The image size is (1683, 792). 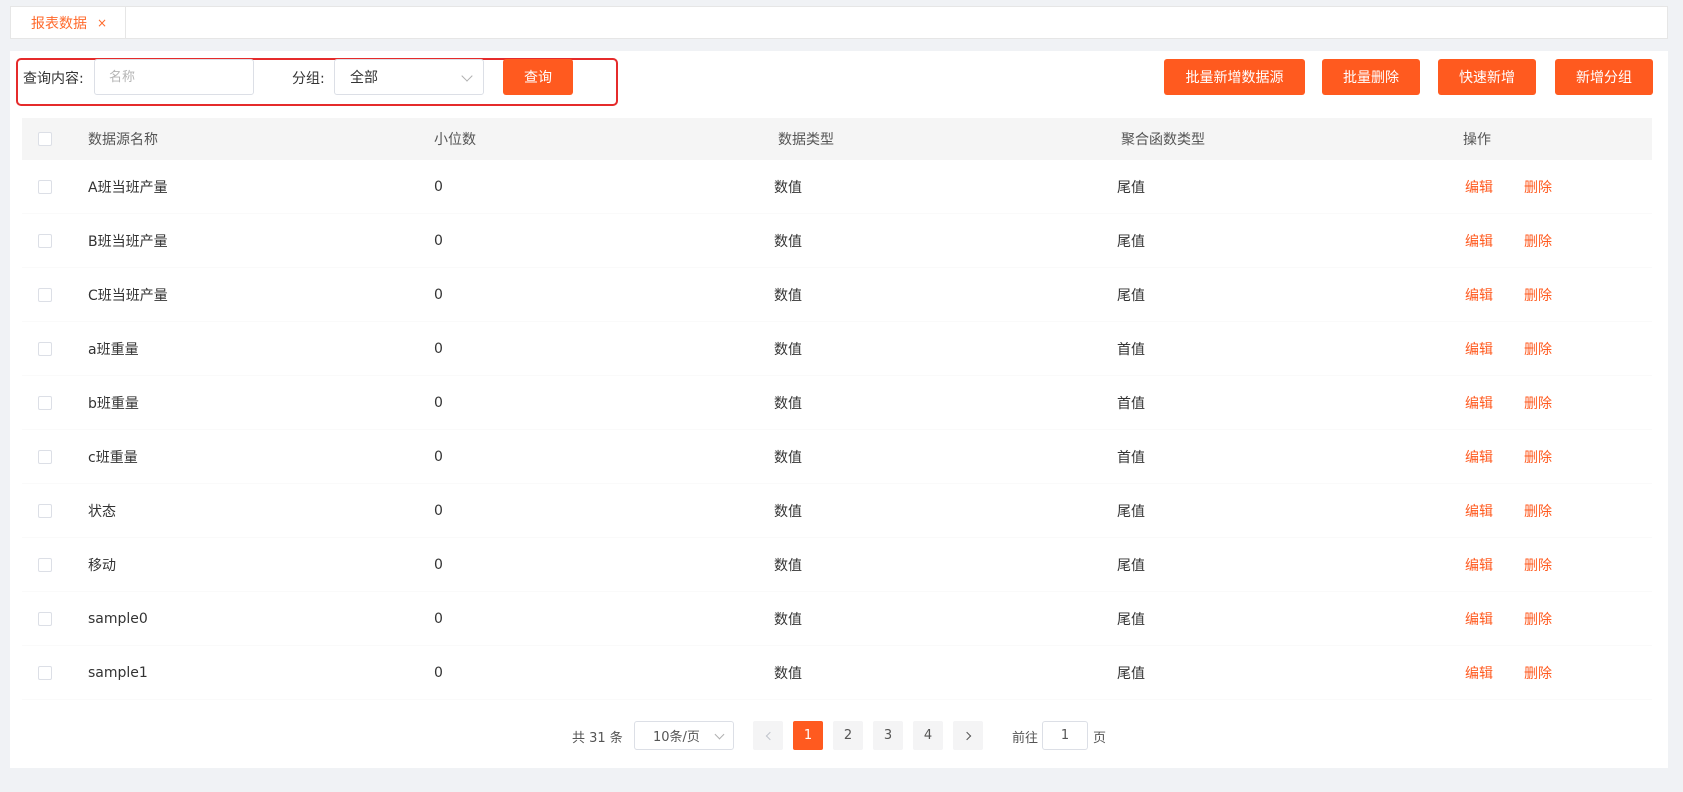 What do you see at coordinates (1371, 77) in the screenshot?
I see `batch-delete-button: 批量删除` at bounding box center [1371, 77].